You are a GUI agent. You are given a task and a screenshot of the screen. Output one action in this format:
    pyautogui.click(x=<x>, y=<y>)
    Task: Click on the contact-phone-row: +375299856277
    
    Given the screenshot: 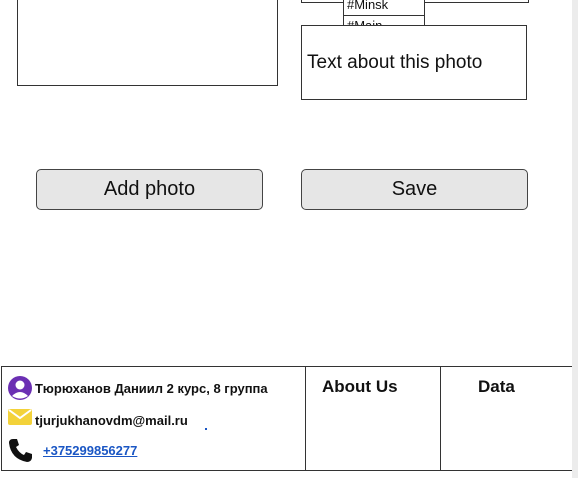 What is the action you would take?
    pyautogui.click(x=72, y=450)
    